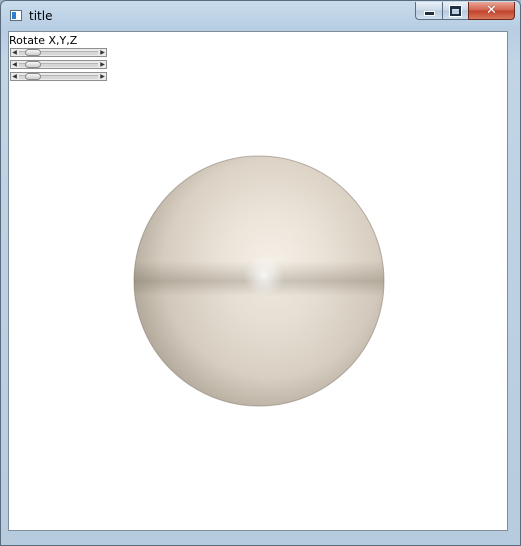 This screenshot has height=546, width=521. I want to click on rotate-z-slider: ◀ ▶, so click(58, 76).